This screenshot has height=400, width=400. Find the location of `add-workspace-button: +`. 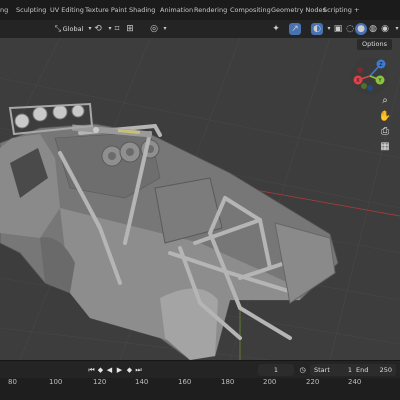

add-workspace-button: + is located at coordinates (356, 10).